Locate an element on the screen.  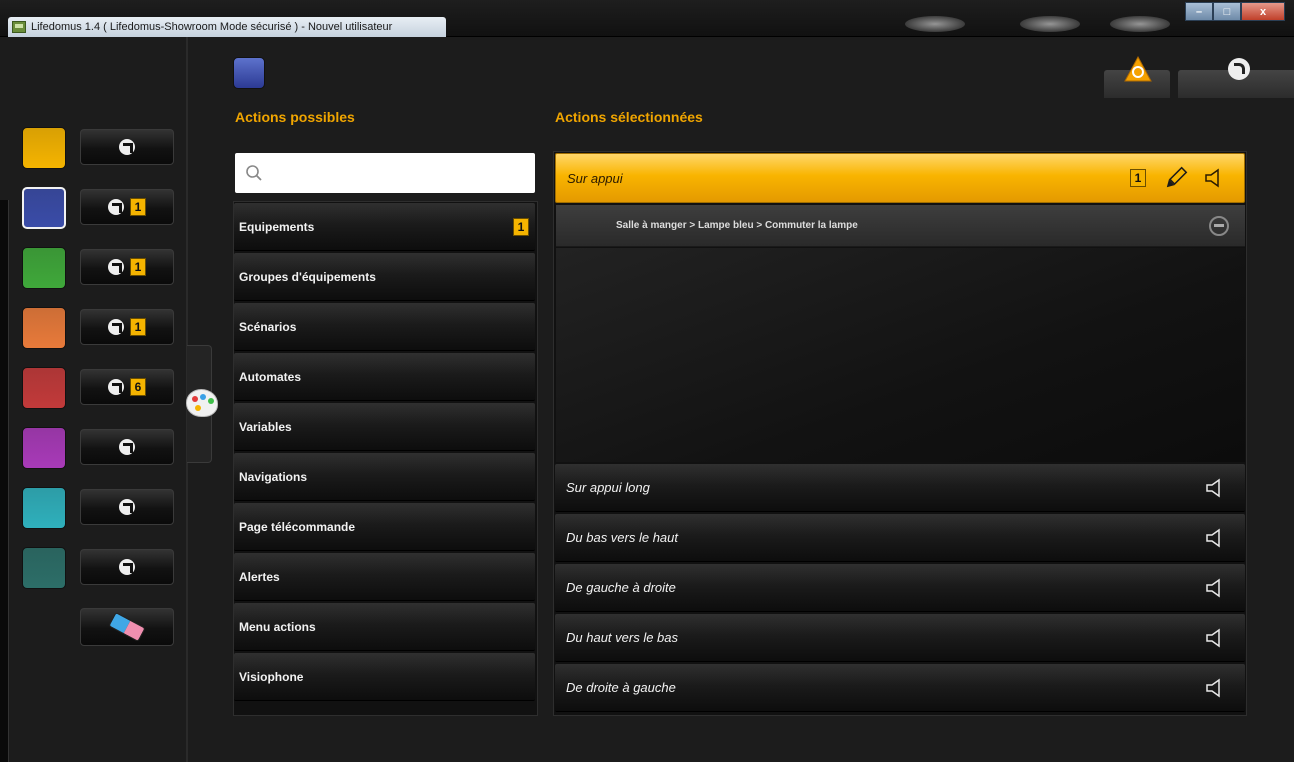
list-item-label: Automates is located at coordinates (270, 376).